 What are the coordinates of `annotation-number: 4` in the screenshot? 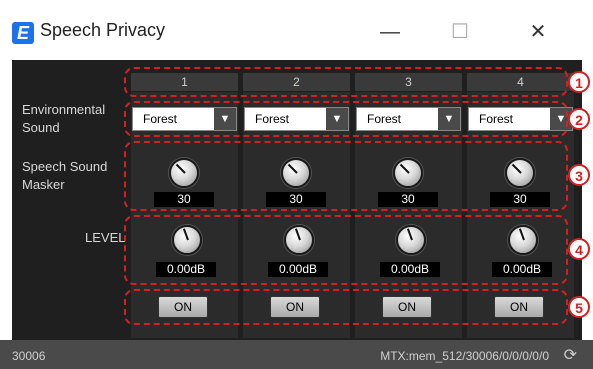 It's located at (579, 249).